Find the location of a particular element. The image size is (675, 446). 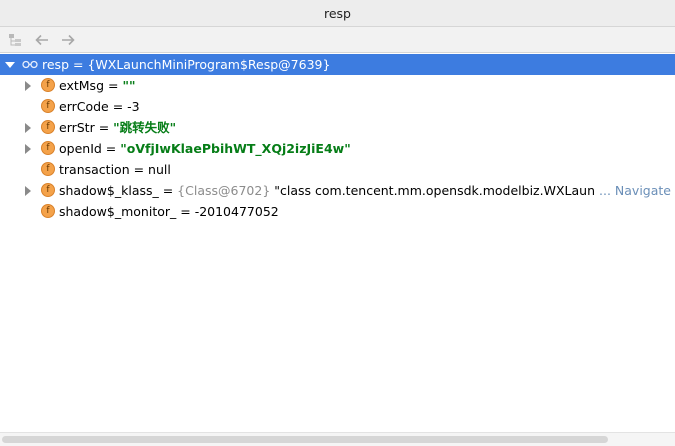

field-text: openId = "oVfjIwKlaePbihWT_XQj2izJiE4w" is located at coordinates (205, 148).